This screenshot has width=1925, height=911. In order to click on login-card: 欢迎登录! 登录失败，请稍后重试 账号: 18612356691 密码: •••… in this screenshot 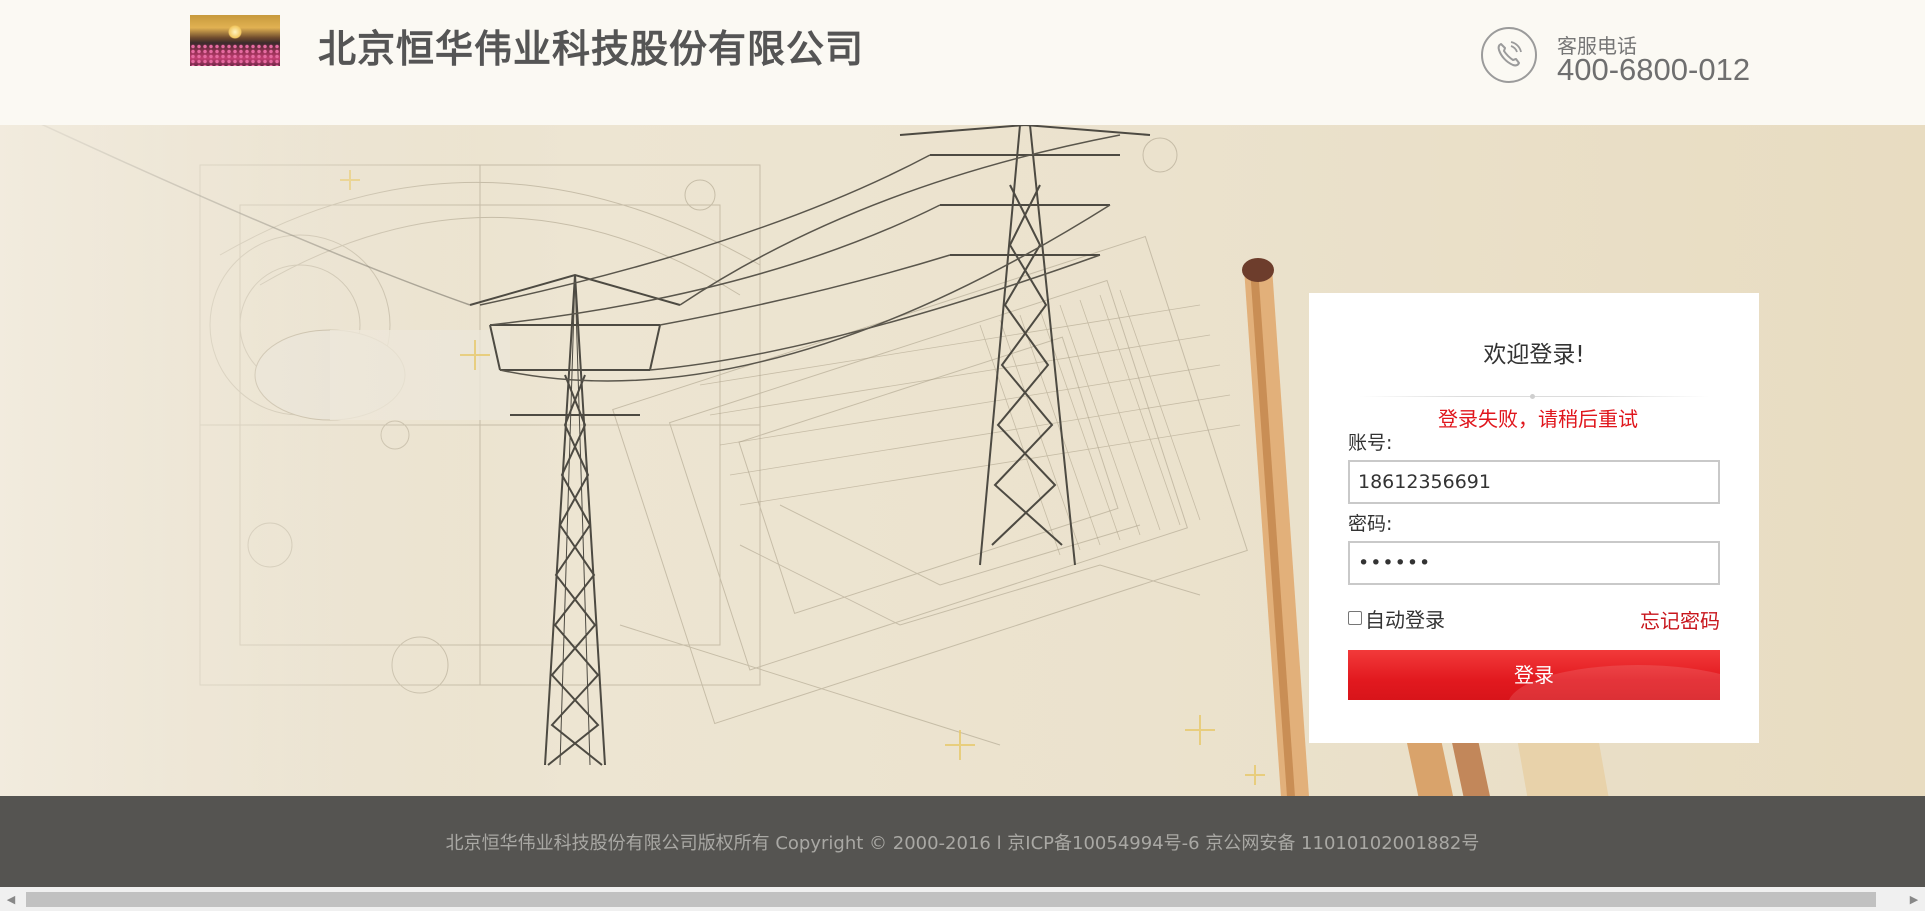, I will do `click(1534, 518)`.